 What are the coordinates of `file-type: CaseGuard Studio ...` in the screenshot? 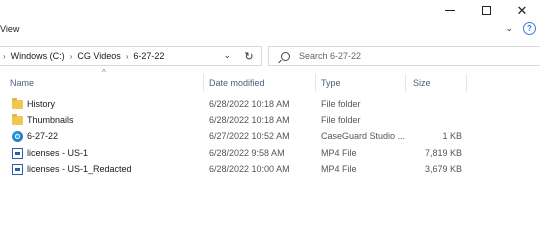 It's located at (363, 136).